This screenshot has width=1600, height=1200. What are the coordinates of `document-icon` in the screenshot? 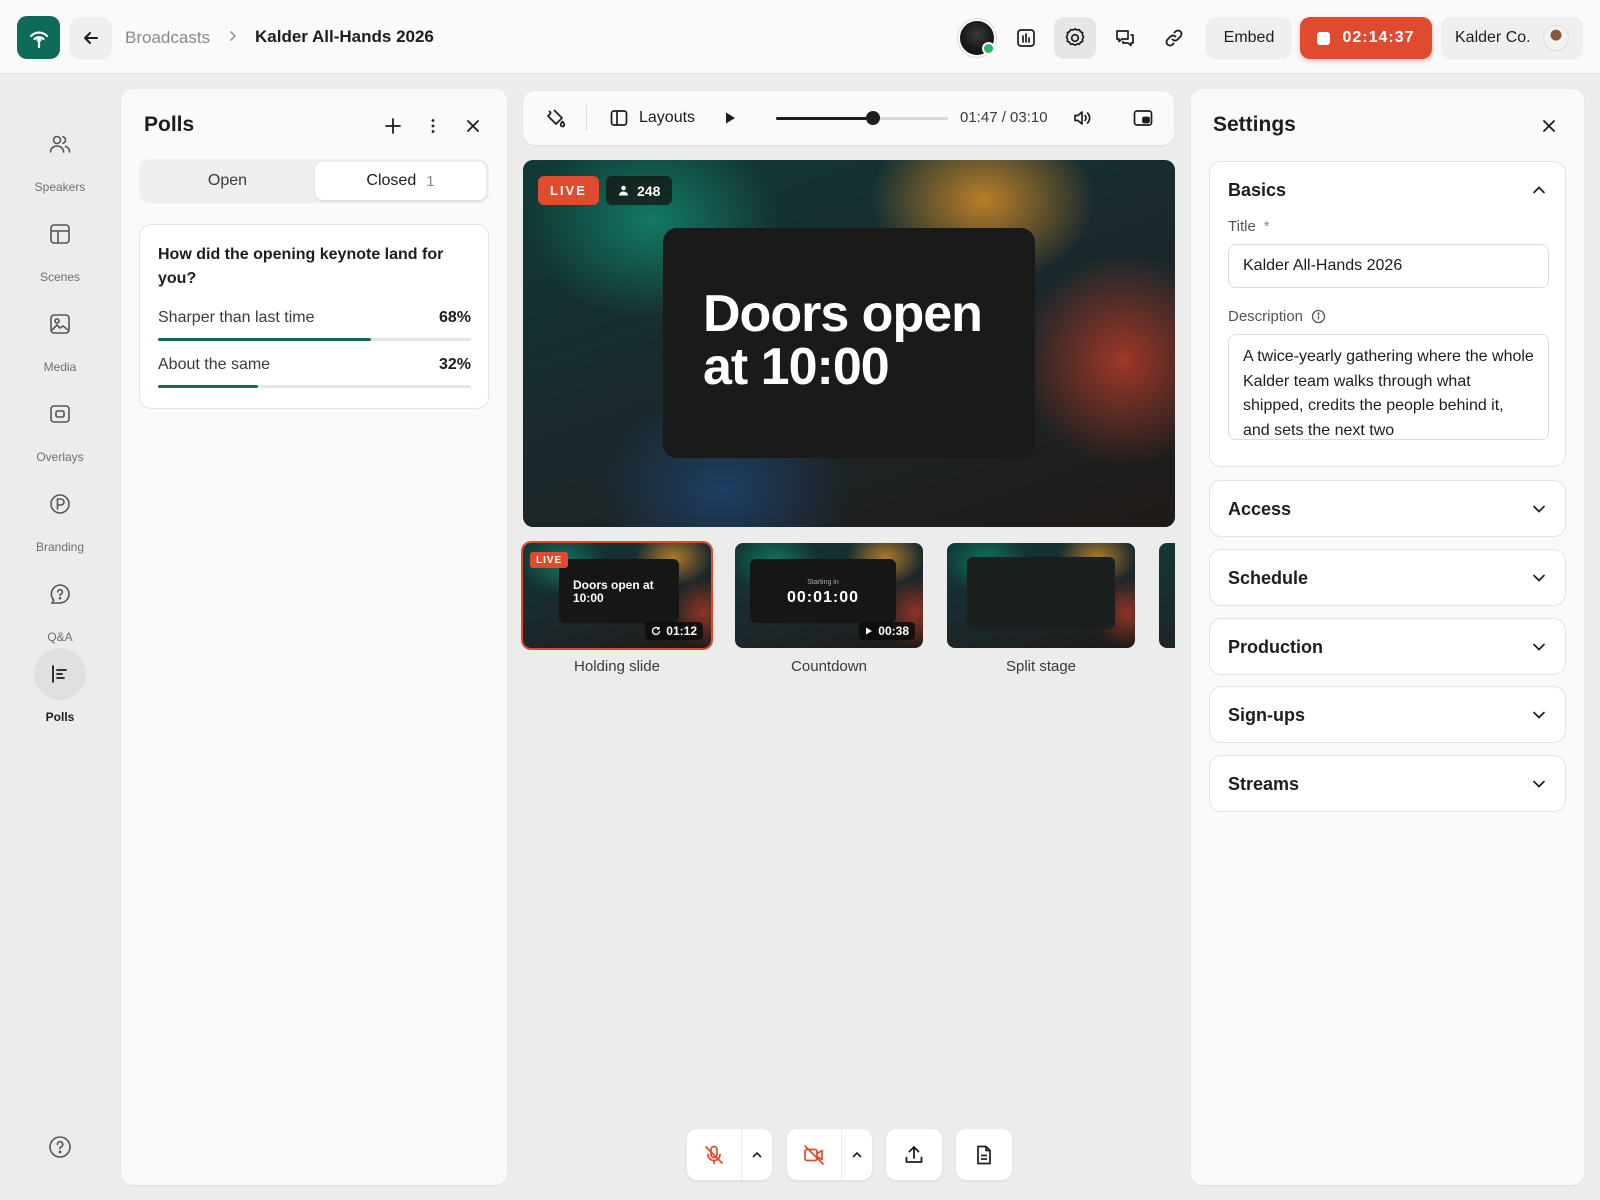 It's located at (984, 1154).